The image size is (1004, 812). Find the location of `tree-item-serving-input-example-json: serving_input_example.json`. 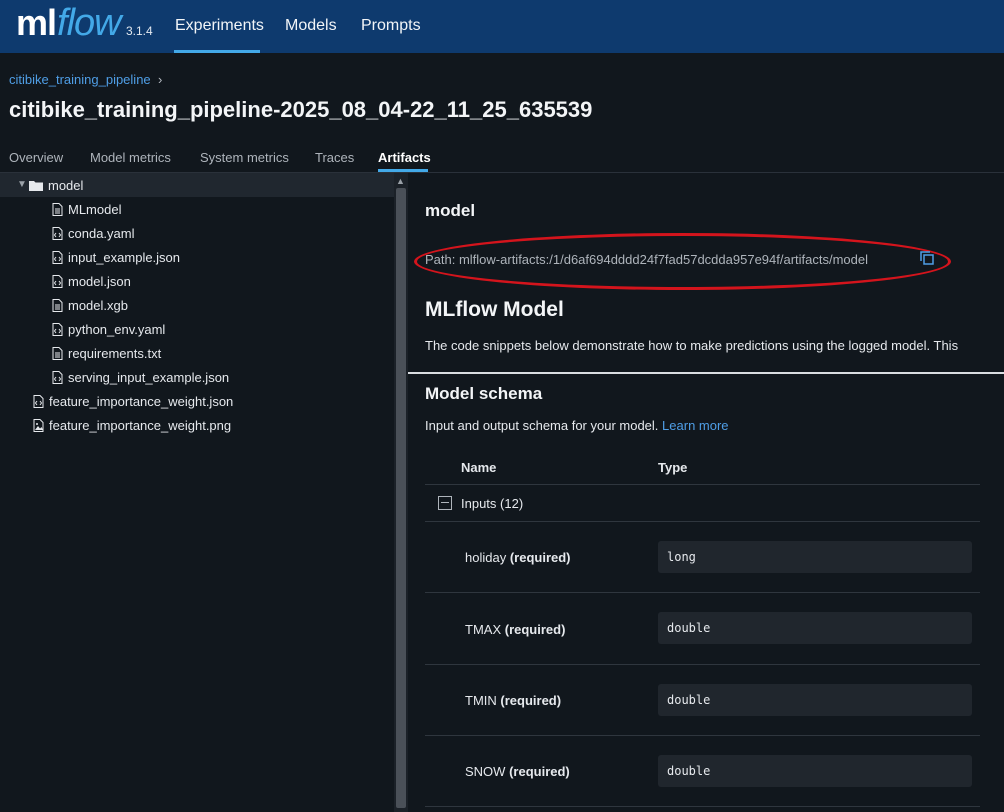

tree-item-serving-input-example-json: serving_input_example.json is located at coordinates (140, 377).